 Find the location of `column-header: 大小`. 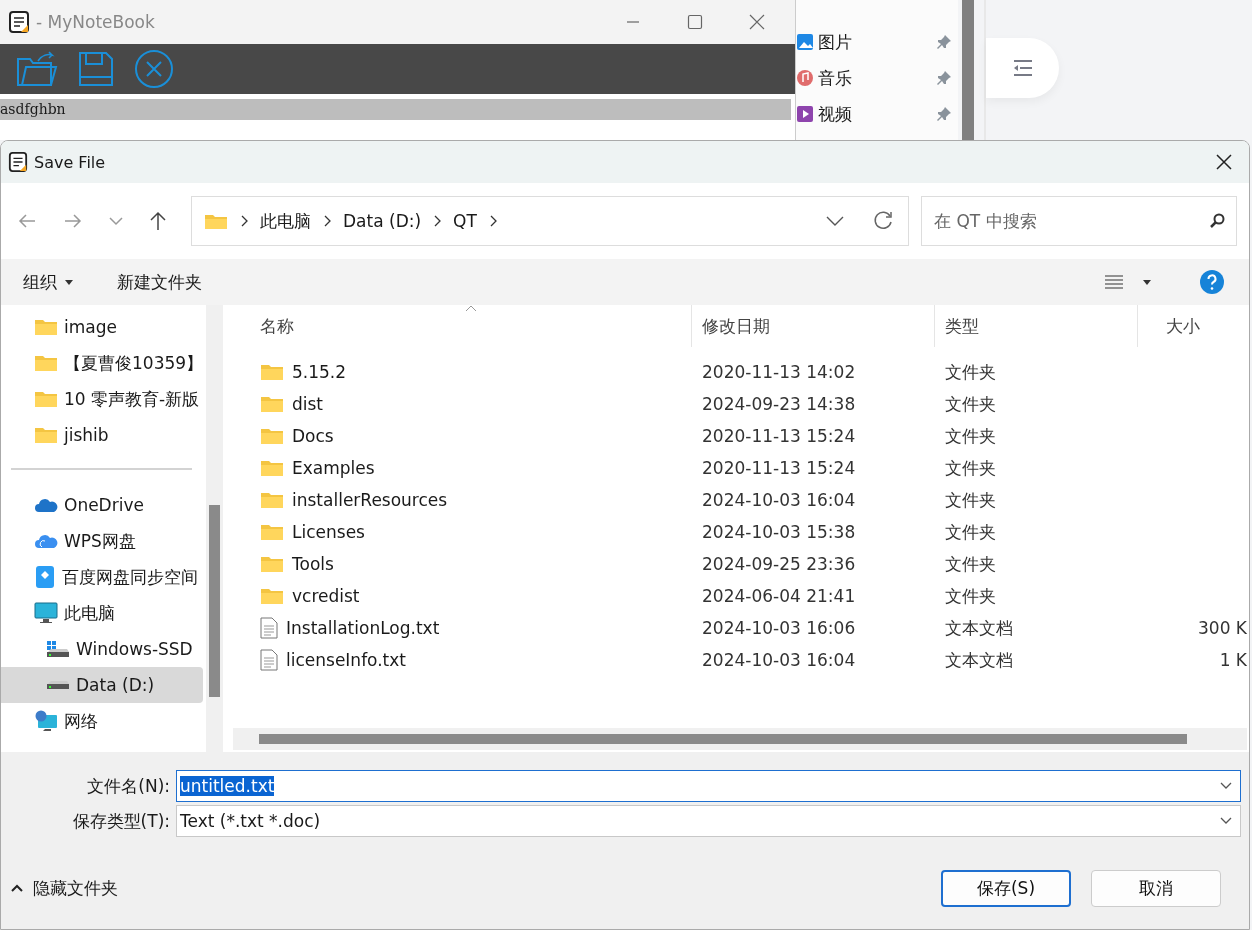

column-header: 大小 is located at coordinates (1192, 326).